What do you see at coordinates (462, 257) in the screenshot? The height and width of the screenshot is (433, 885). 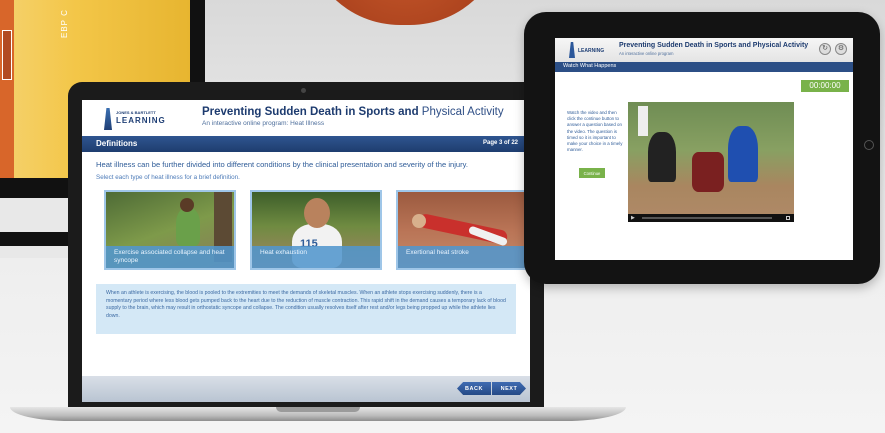 I see `card-caption: Exertional heat stroke` at bounding box center [462, 257].